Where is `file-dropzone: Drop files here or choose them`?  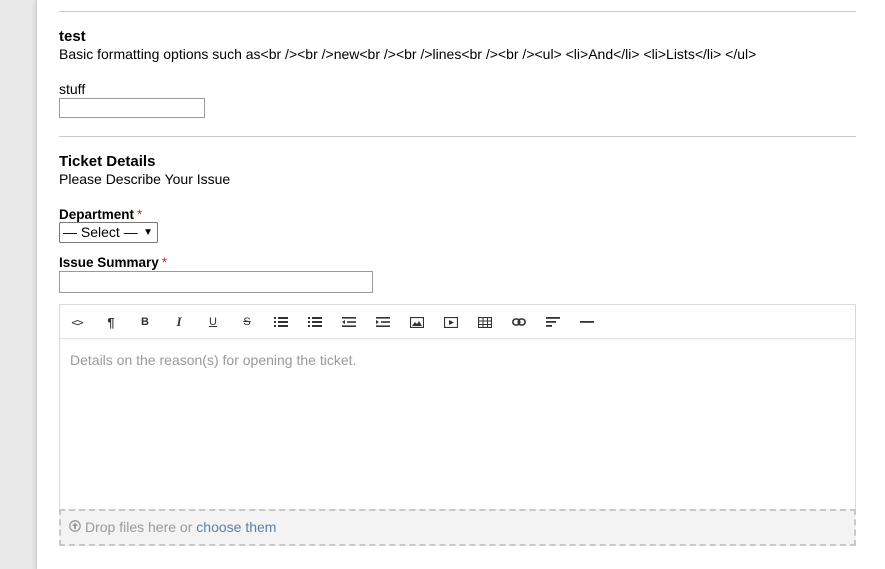 file-dropzone: Drop files here or choose them is located at coordinates (457, 527).